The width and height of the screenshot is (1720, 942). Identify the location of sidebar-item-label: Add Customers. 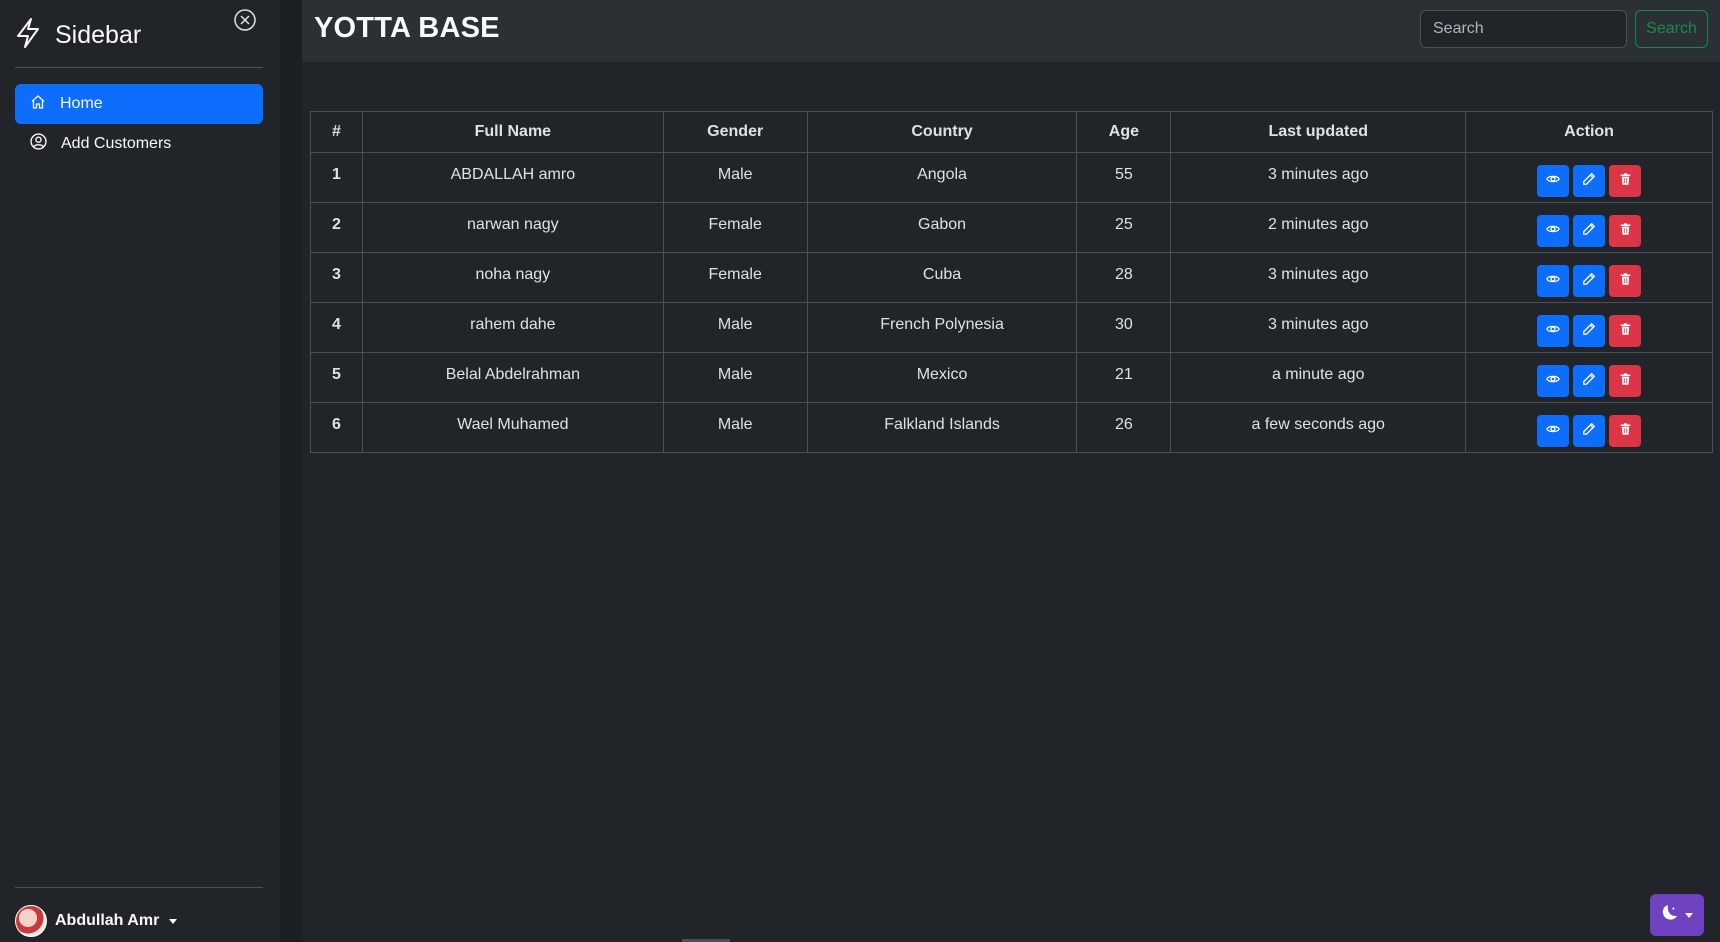
(116, 143).